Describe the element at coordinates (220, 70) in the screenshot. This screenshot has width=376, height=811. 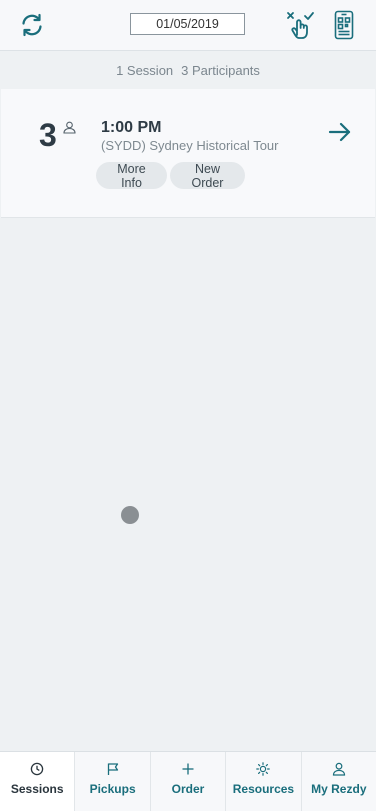
I see `participant-count-text: 3 Participants` at that location.